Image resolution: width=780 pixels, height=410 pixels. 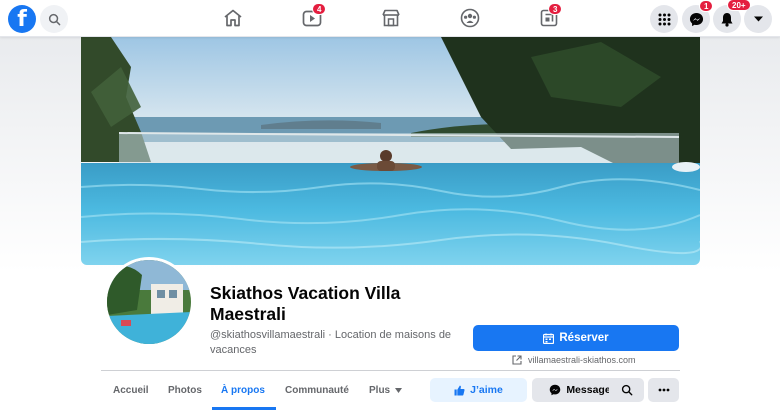 I want to click on menu-grid-icon, so click(x=664, y=19).